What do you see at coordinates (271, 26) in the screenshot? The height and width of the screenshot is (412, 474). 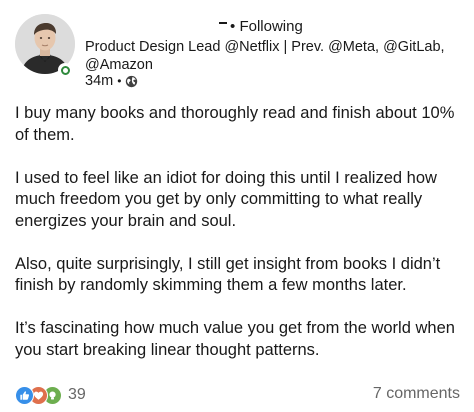 I see `follow-status-label: Following` at bounding box center [271, 26].